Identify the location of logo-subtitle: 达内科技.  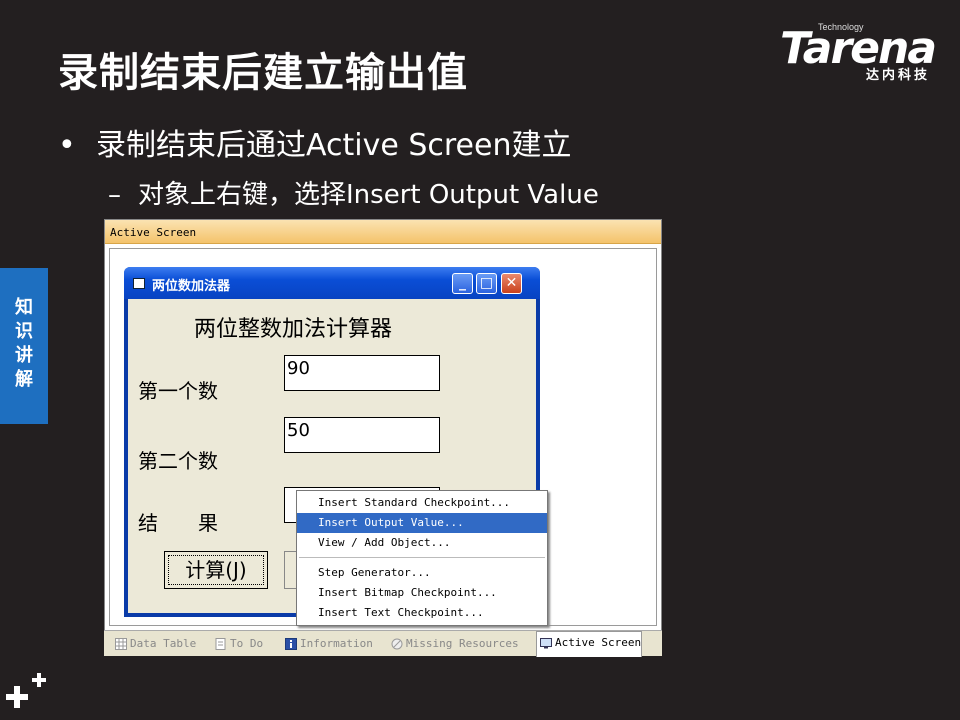
(898, 75).